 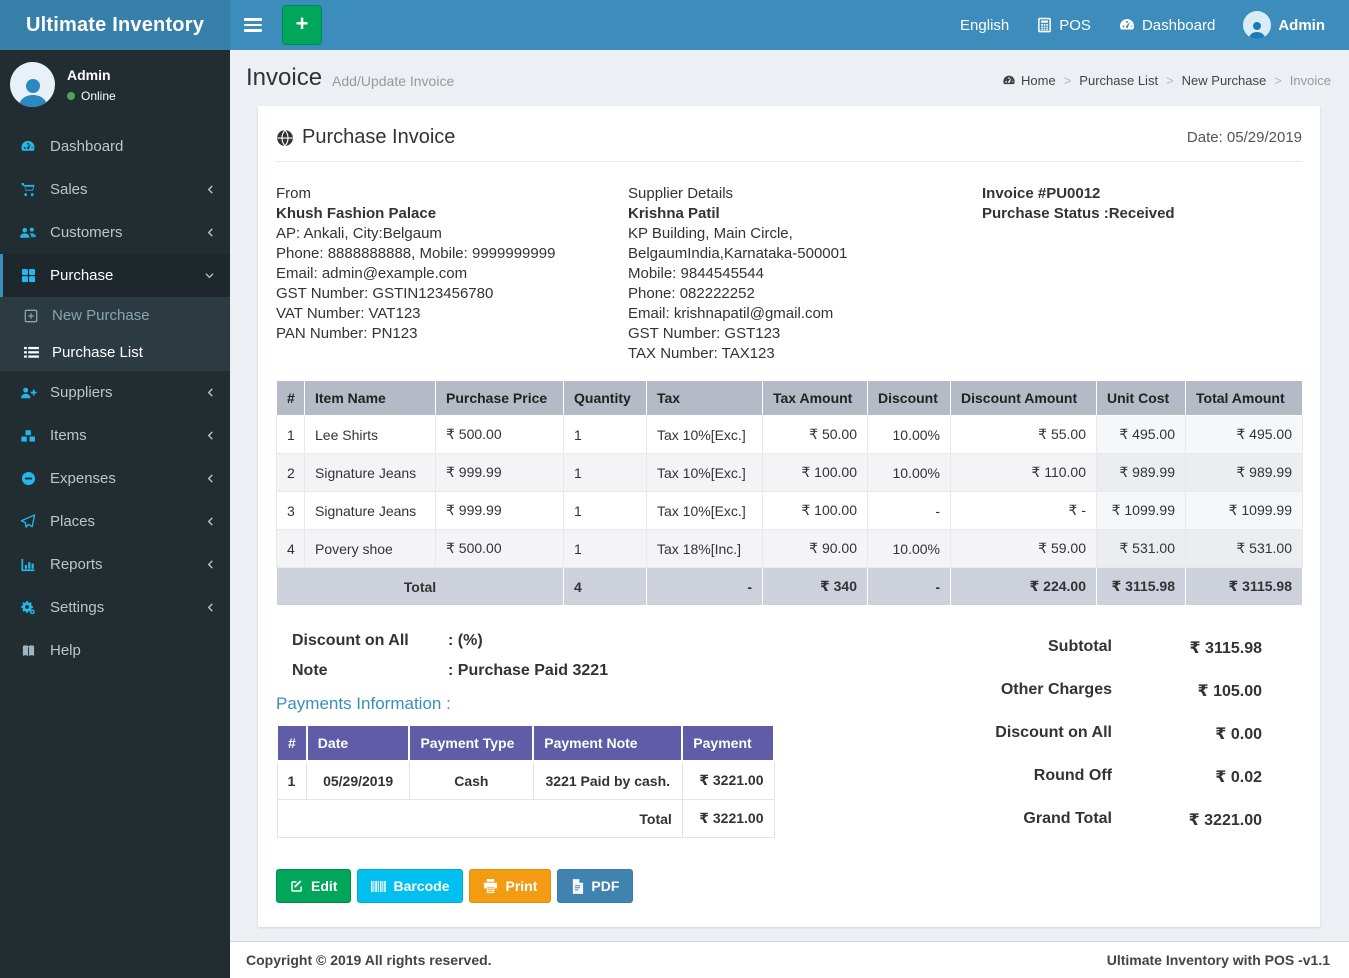 I want to click on invoice-title-text: Purchase Invoice, so click(x=379, y=137).